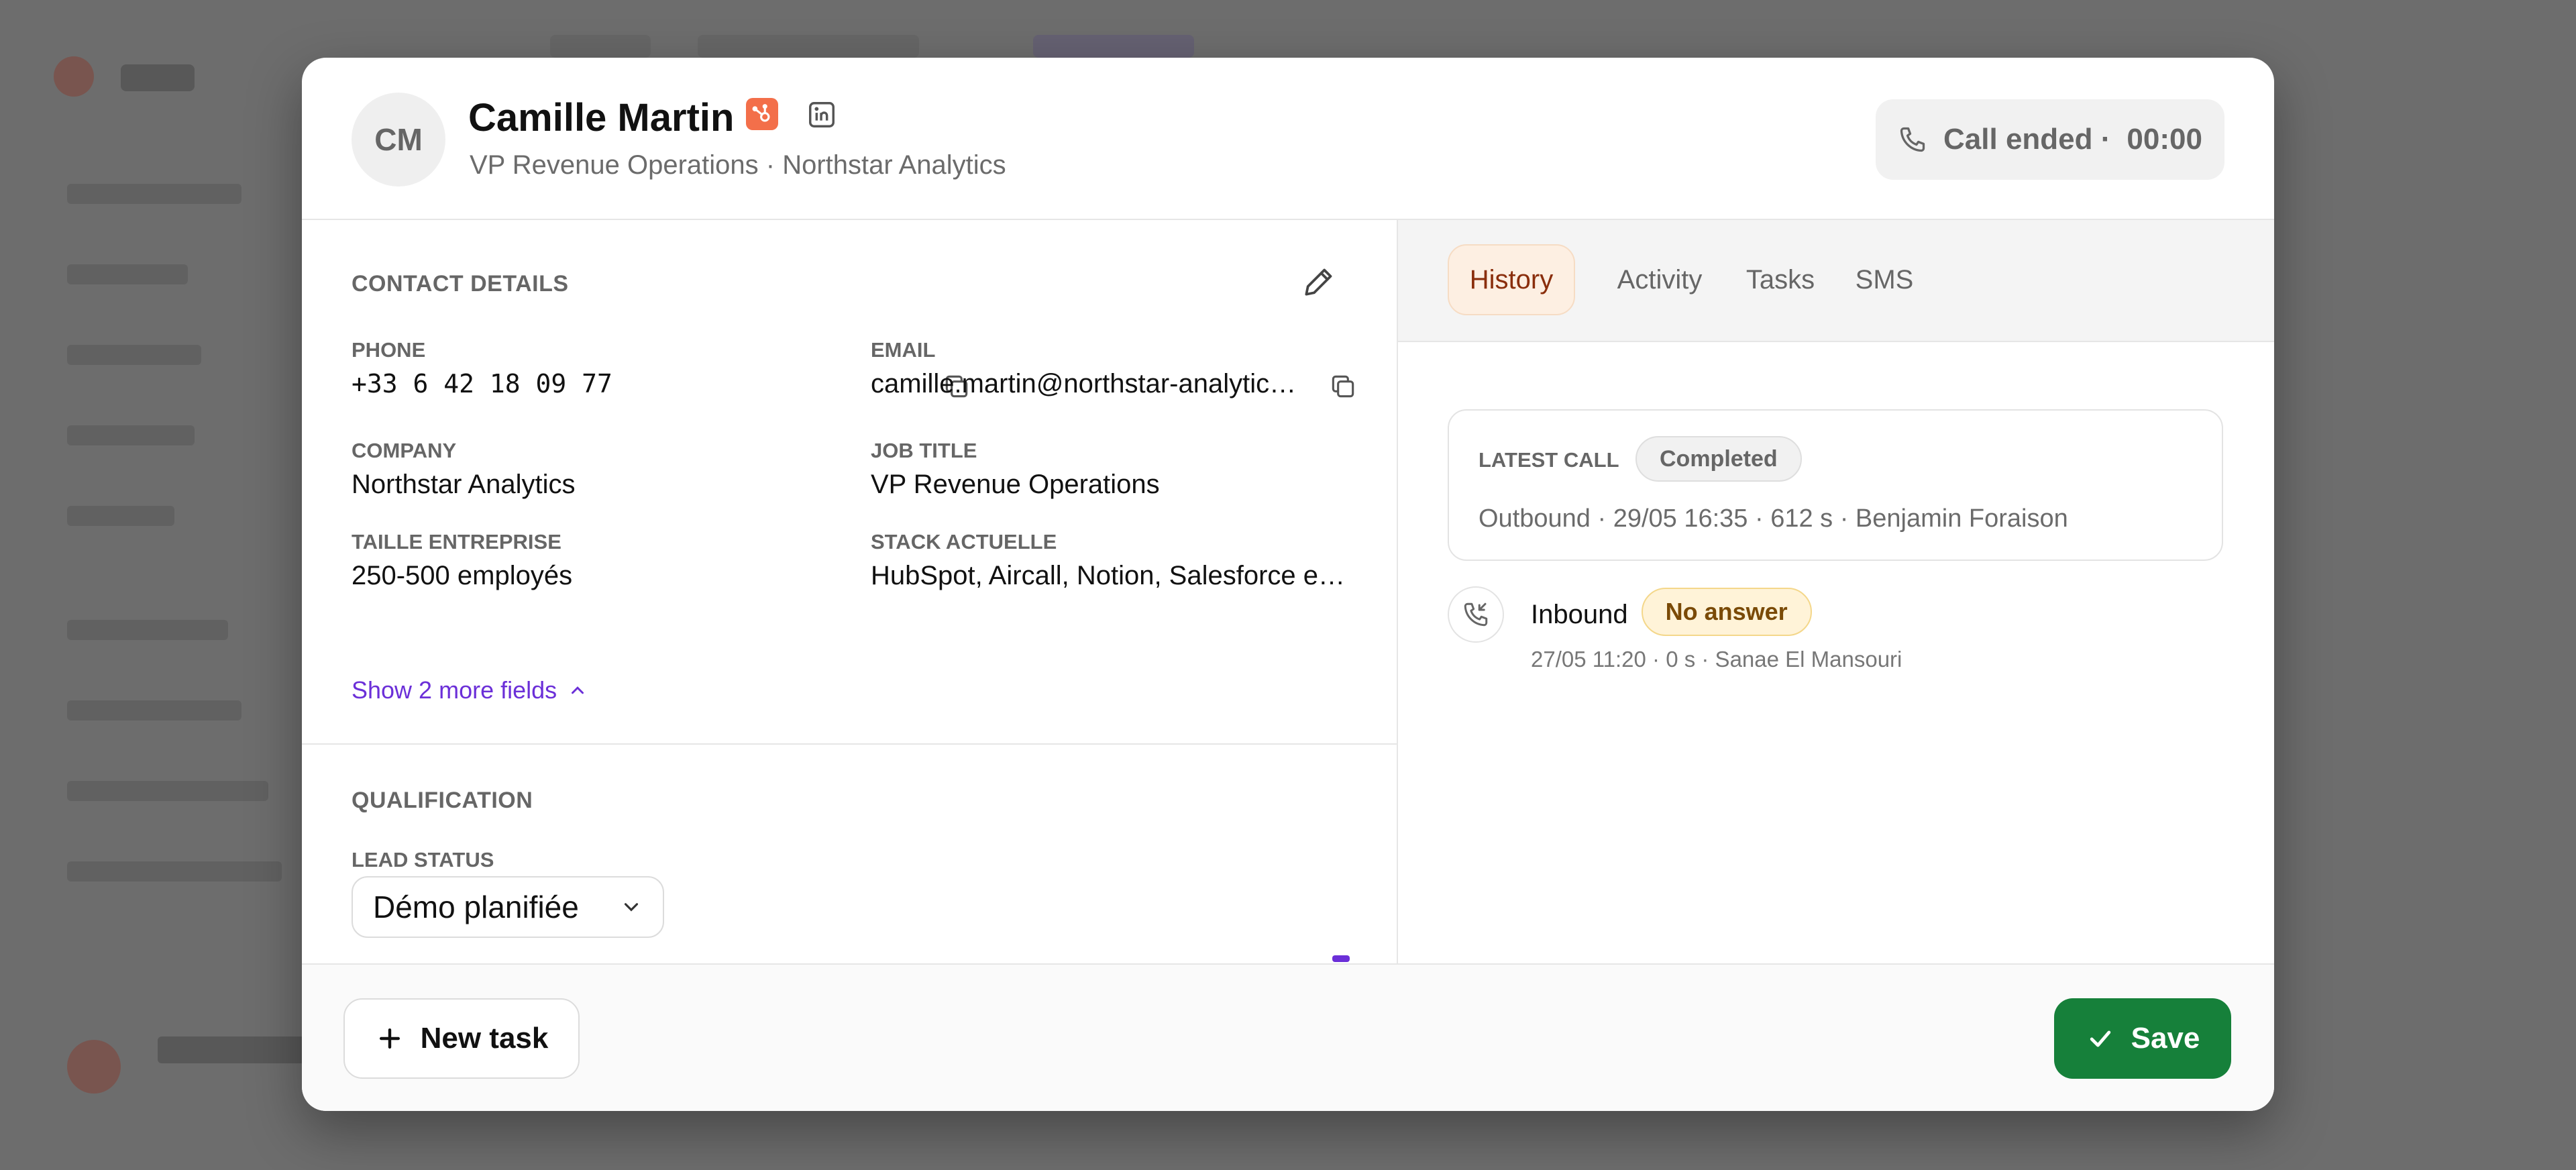  Describe the element at coordinates (1780, 279) in the screenshot. I see `tab-tasks: Tasks` at that location.